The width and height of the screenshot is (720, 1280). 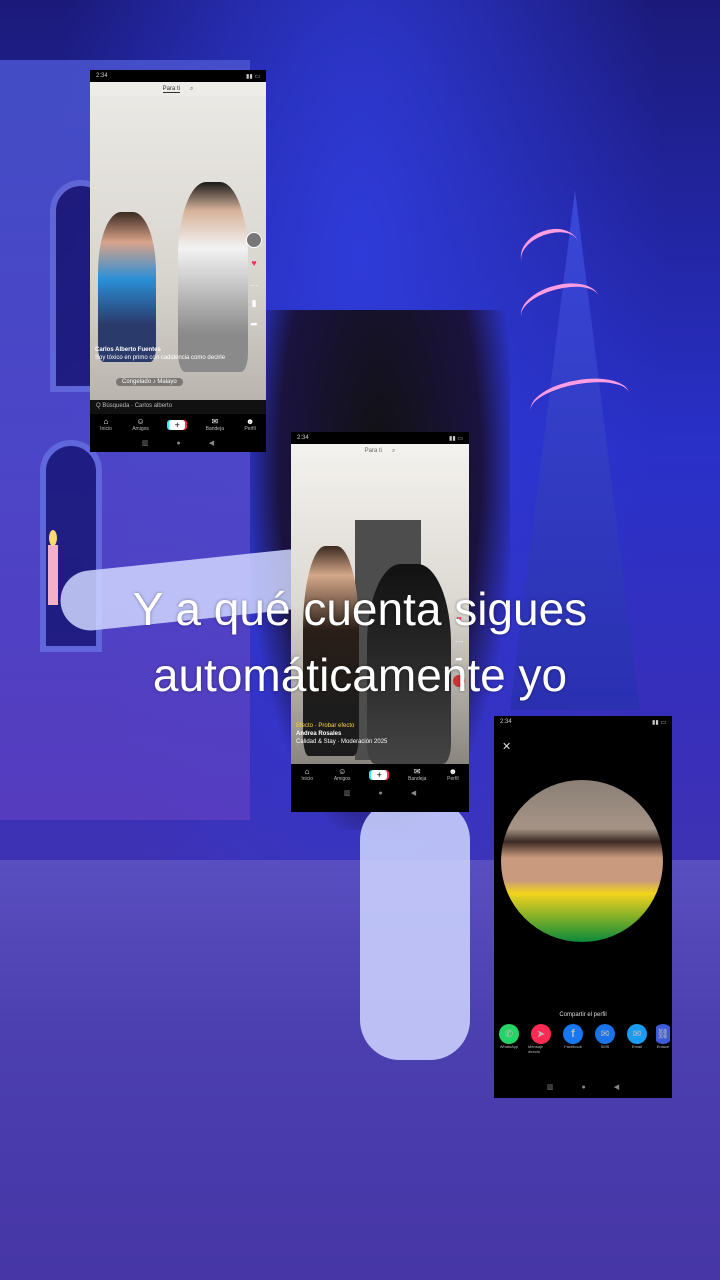 What do you see at coordinates (360, 675) in the screenshot?
I see `overlay-line-2: automáticamente yo` at bounding box center [360, 675].